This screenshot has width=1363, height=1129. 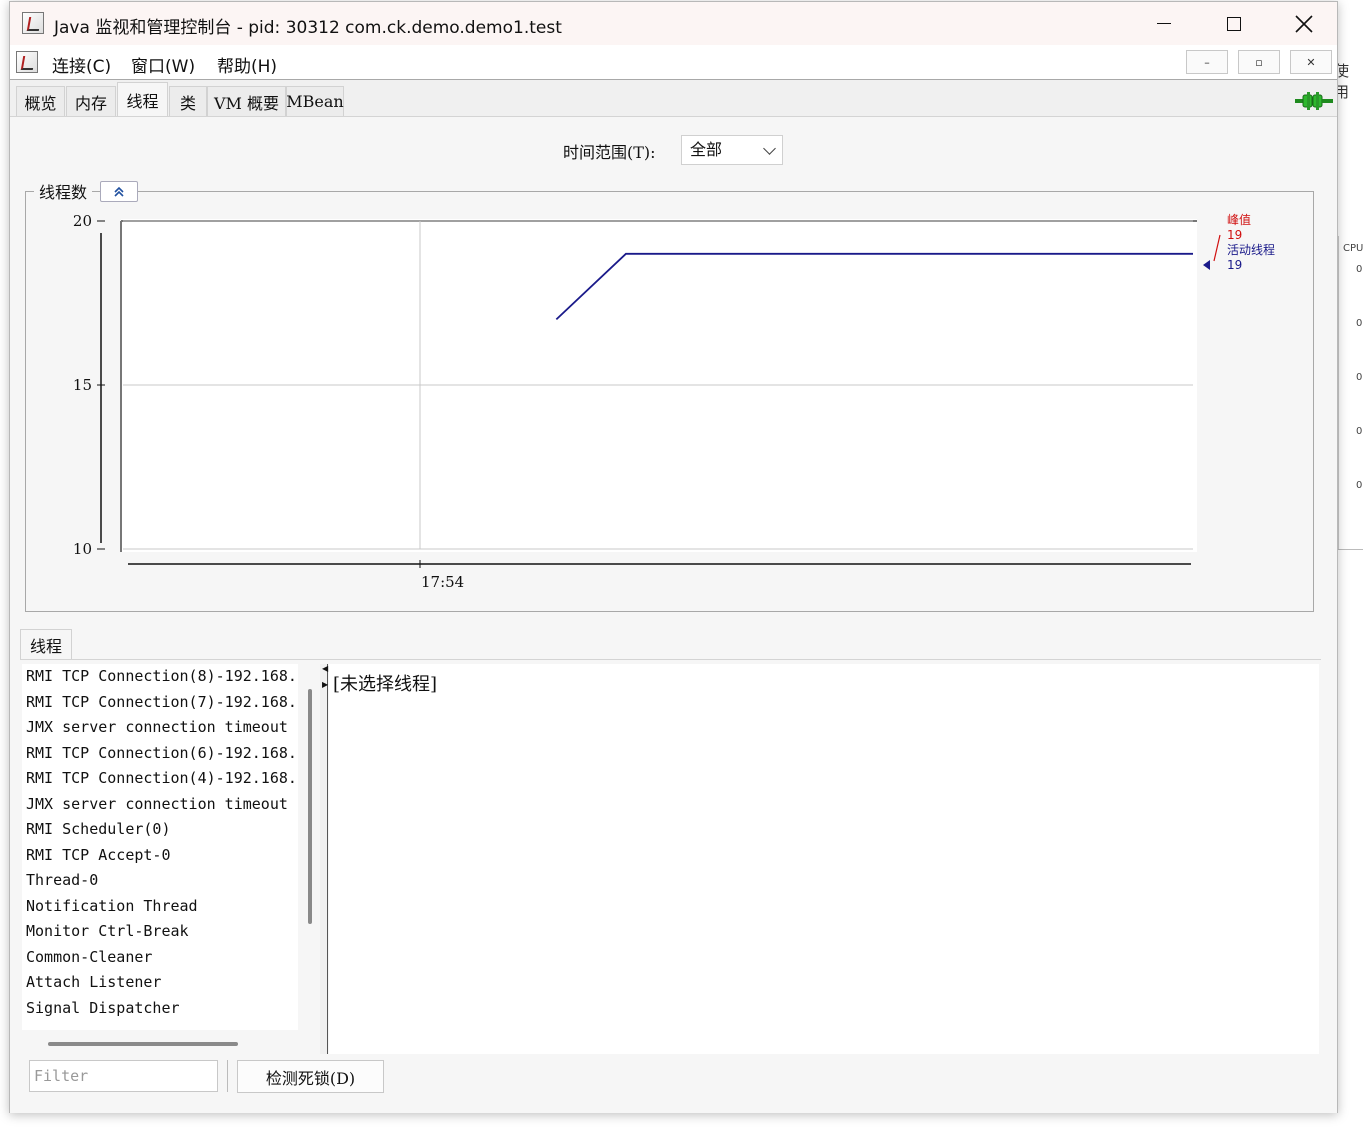 What do you see at coordinates (315, 101) in the screenshot?
I see `tab-mbean: MBean` at bounding box center [315, 101].